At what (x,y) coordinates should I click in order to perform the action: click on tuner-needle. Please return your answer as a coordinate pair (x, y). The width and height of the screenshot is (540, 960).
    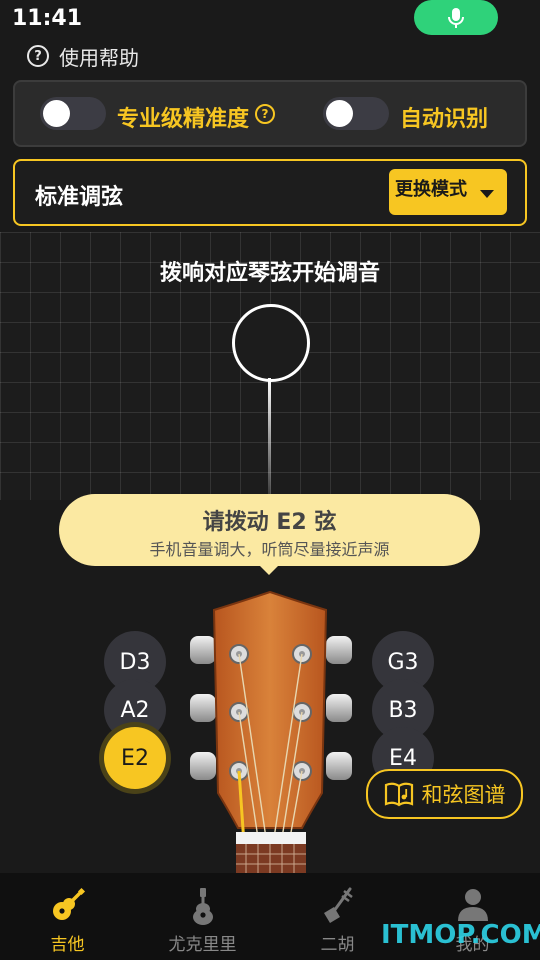
    Looking at the image, I should click on (269, 436).